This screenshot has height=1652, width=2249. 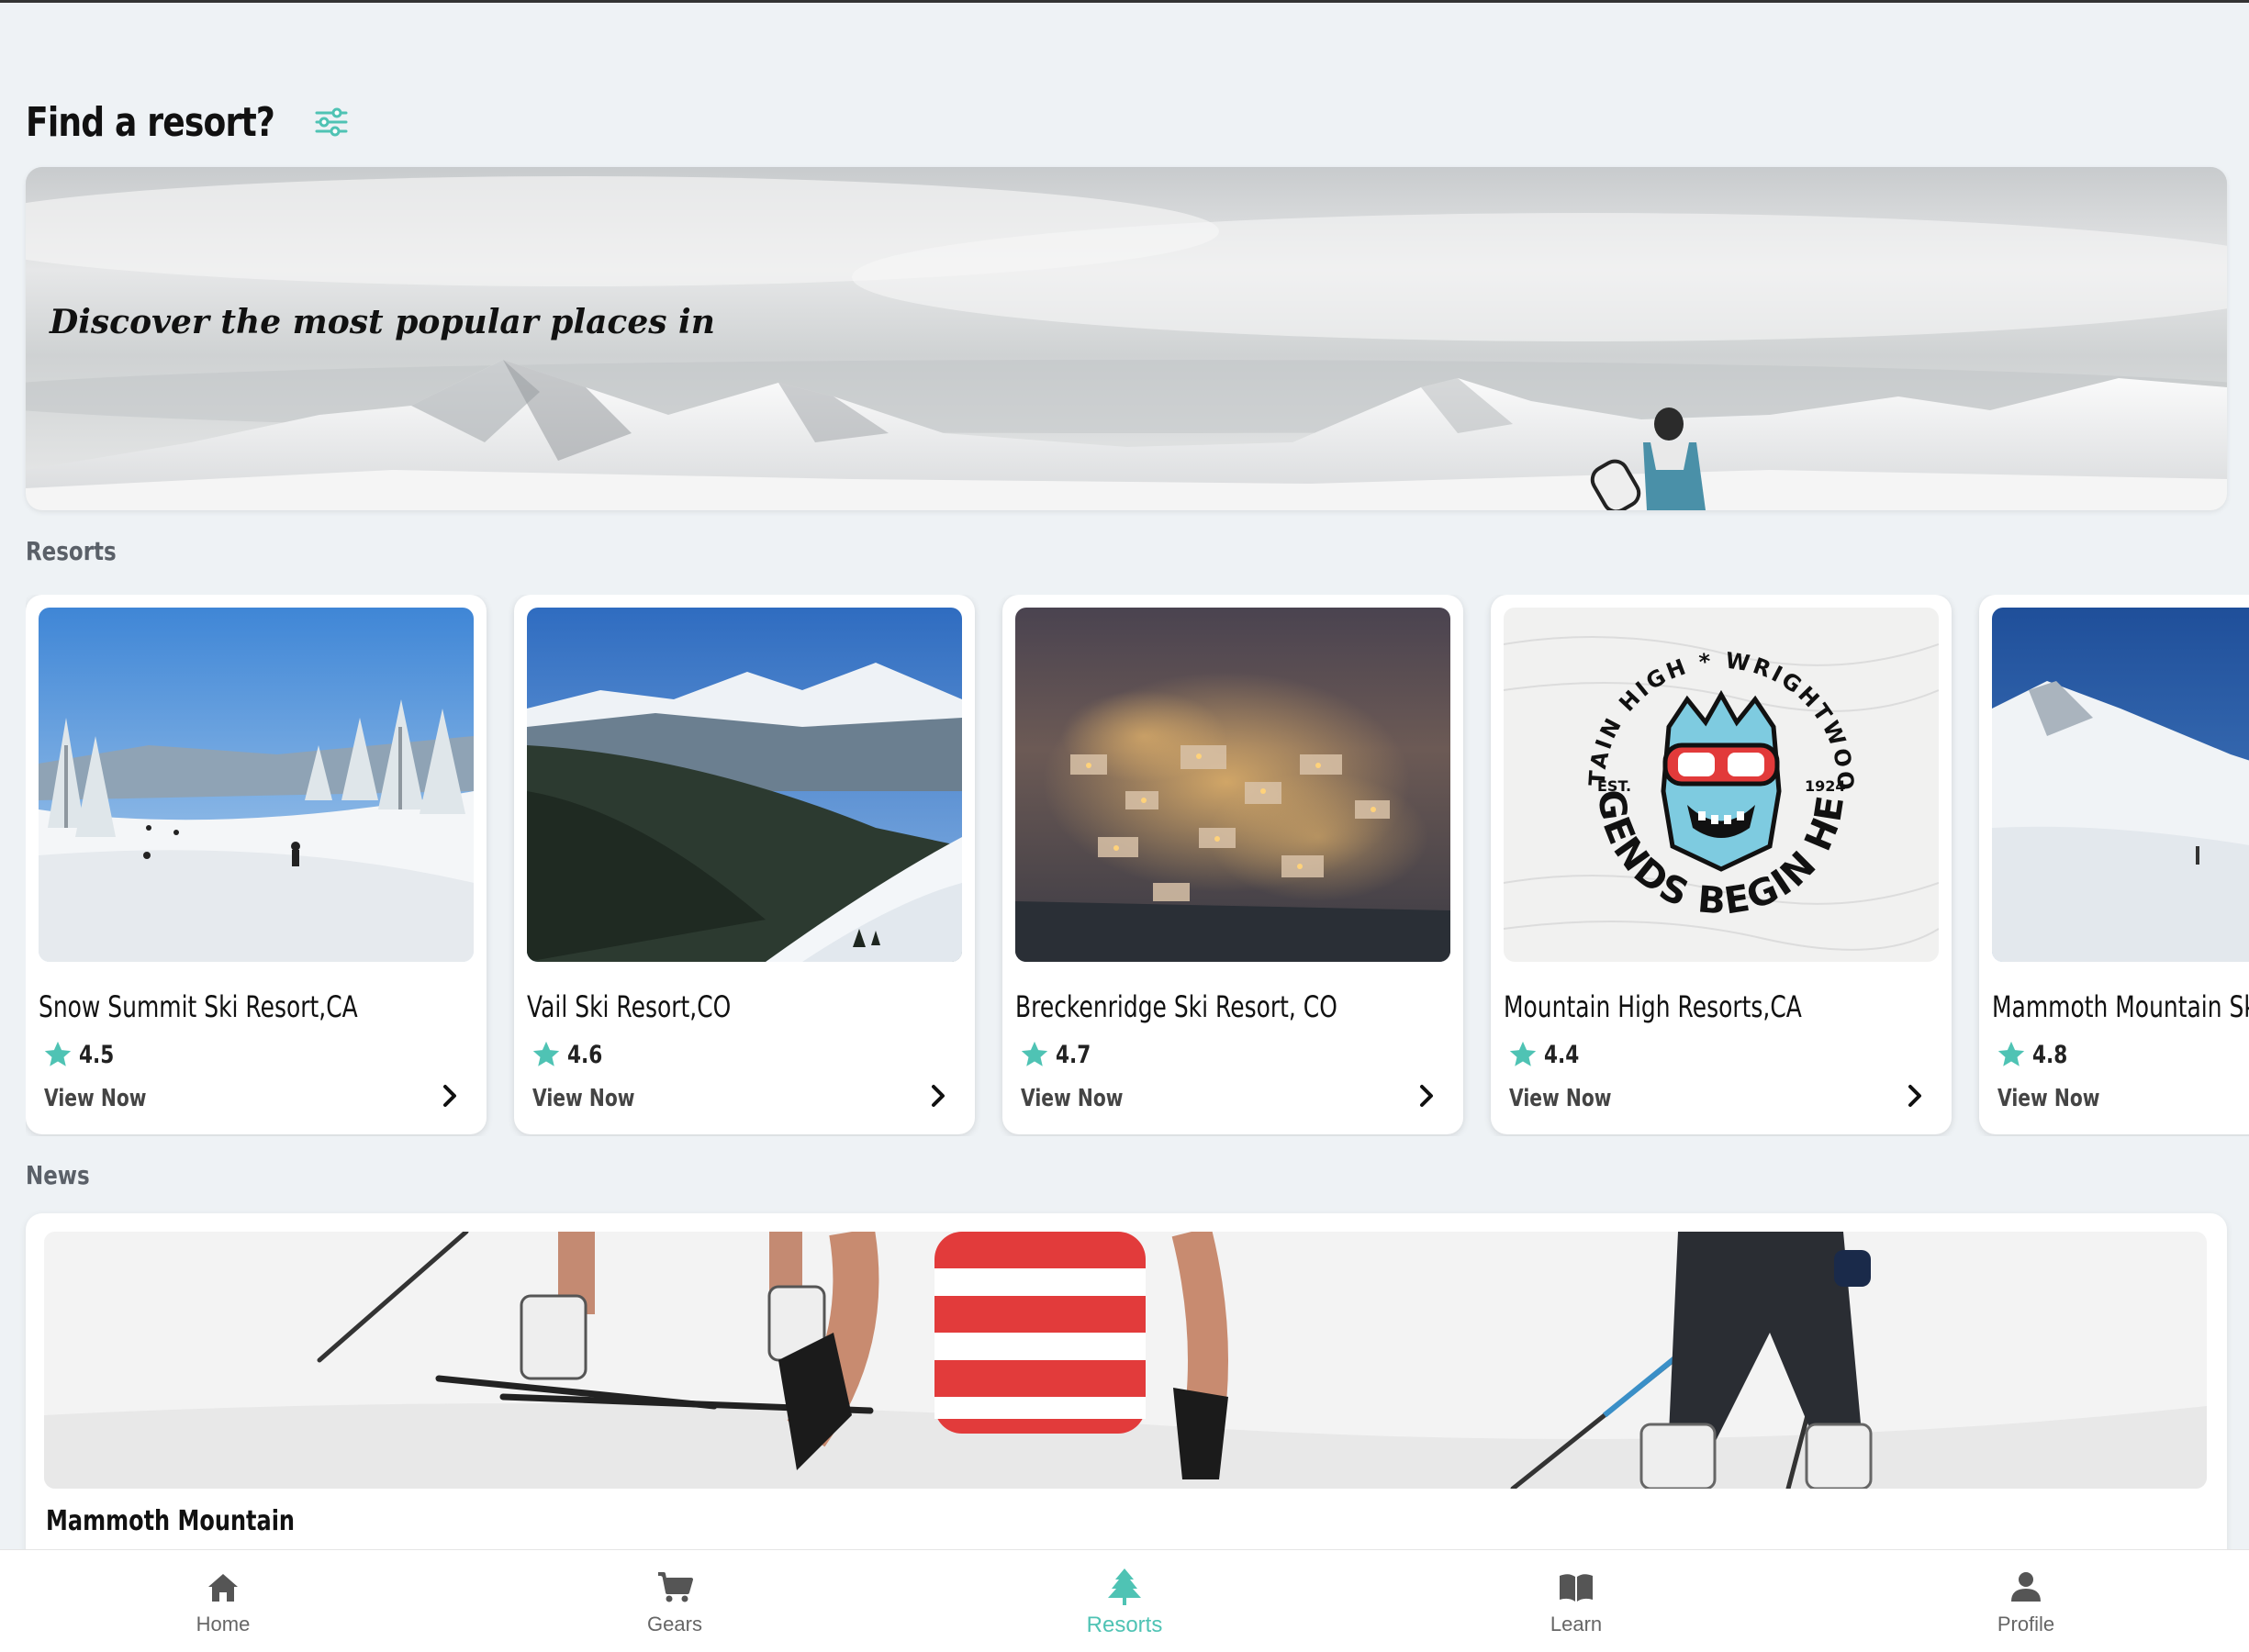 What do you see at coordinates (1721, 781) in the screenshot?
I see `yeti-mascot-icon` at bounding box center [1721, 781].